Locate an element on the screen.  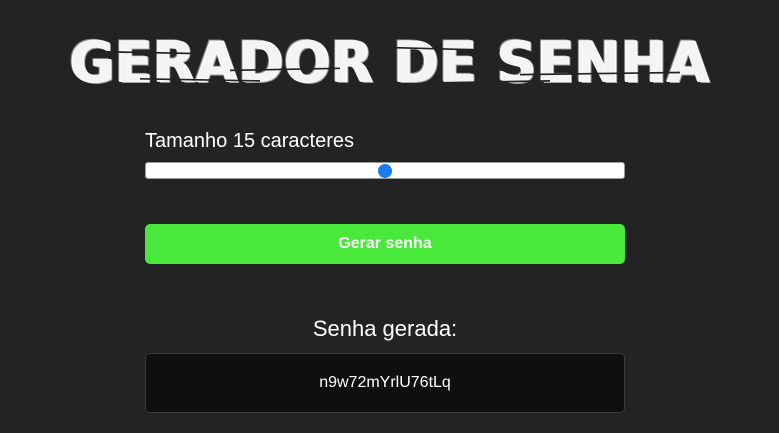
length-label: Tamanho 15 caracteres is located at coordinates (250, 141).